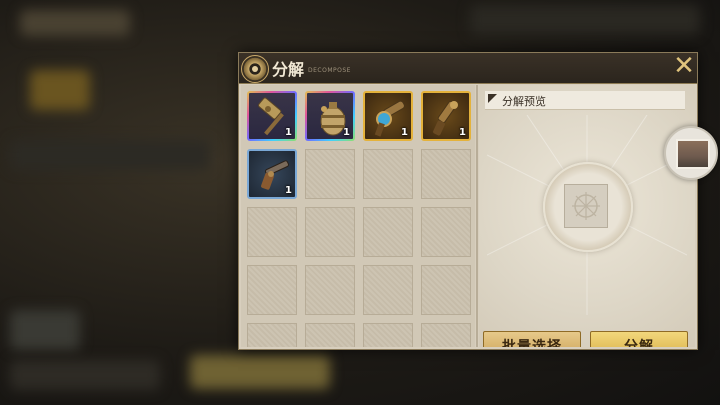 The height and width of the screenshot is (405, 720). I want to click on batch-select-button: 批量选择, so click(532, 339).